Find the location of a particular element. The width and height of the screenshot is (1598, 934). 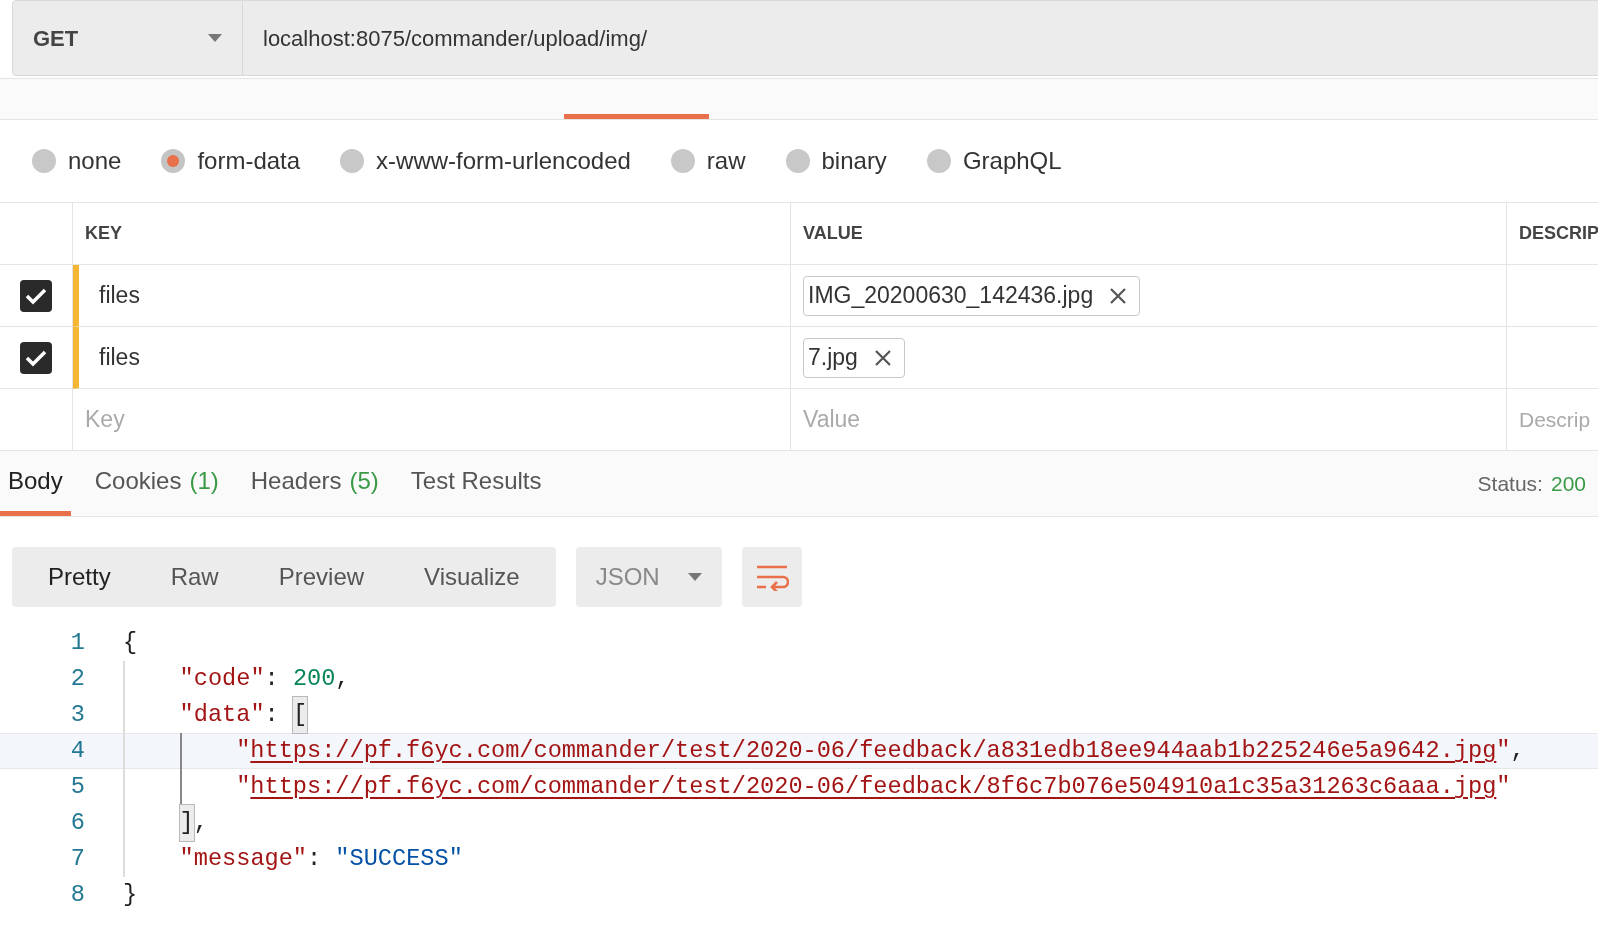

line-number: 3 is located at coordinates (77, 715).